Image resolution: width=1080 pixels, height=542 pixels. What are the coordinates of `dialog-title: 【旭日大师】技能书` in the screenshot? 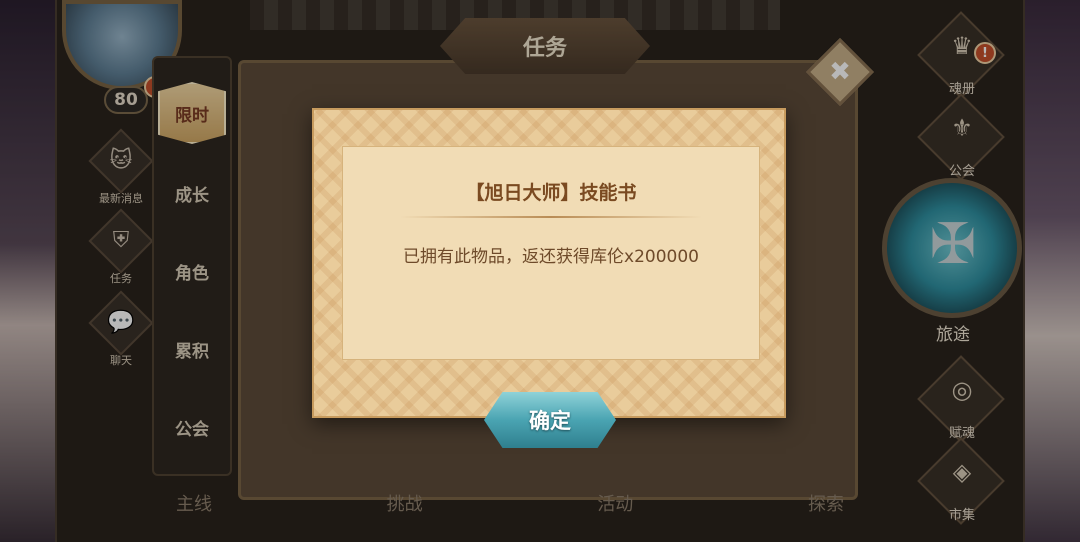 It's located at (551, 193).